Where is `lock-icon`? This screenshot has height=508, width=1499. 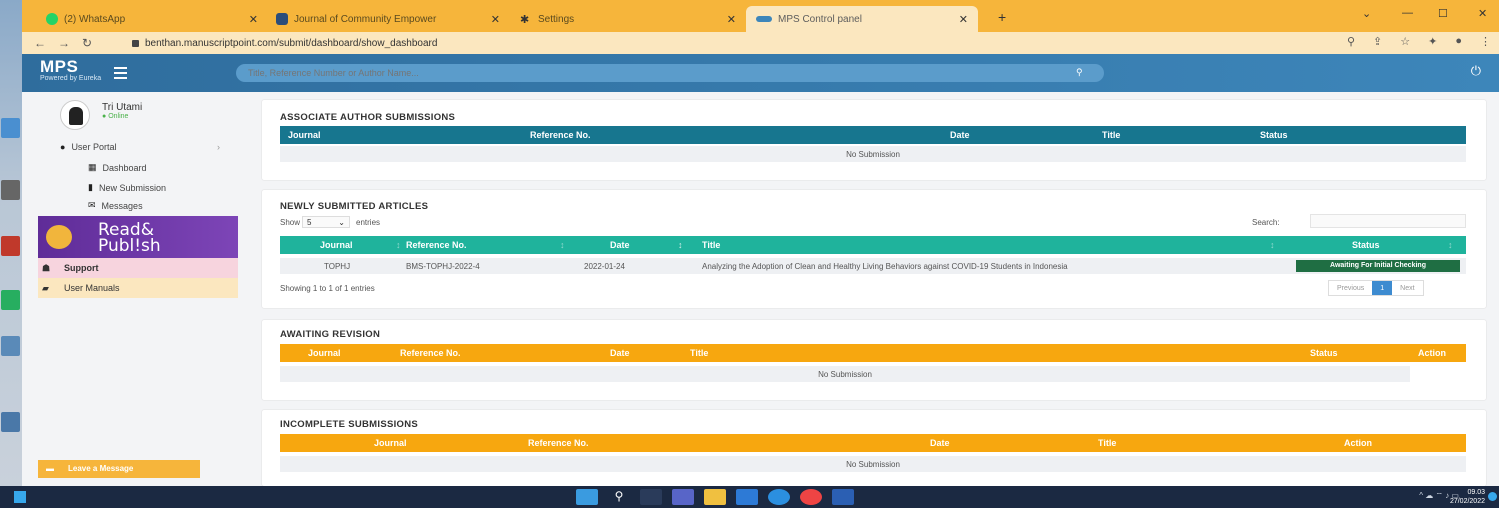
lock-icon is located at coordinates (135, 43).